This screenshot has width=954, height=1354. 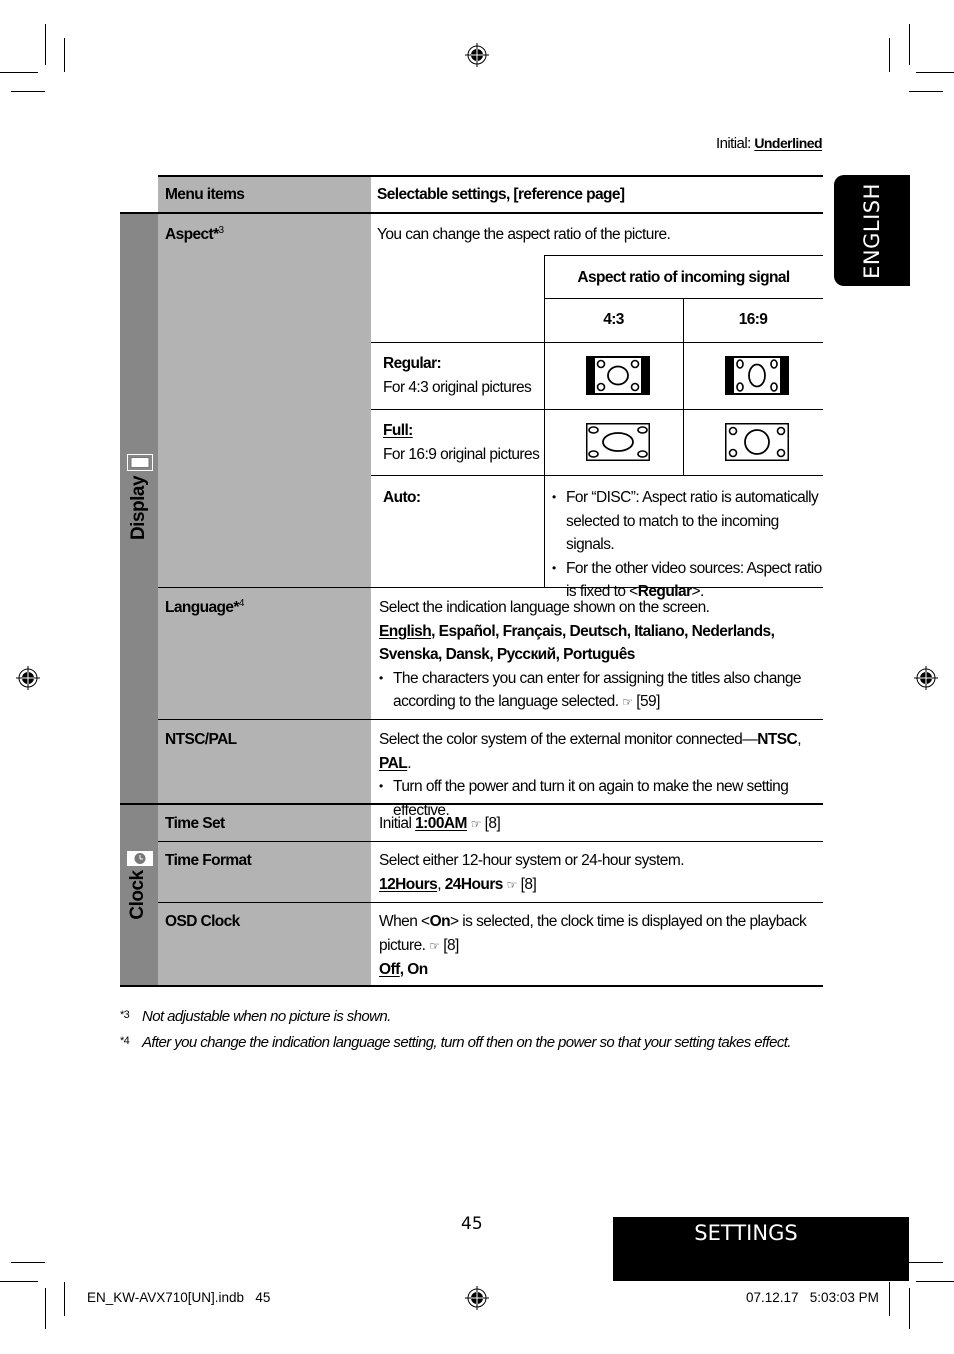 I want to click on aspect-col-16-9: 16:9, so click(x=753, y=319).